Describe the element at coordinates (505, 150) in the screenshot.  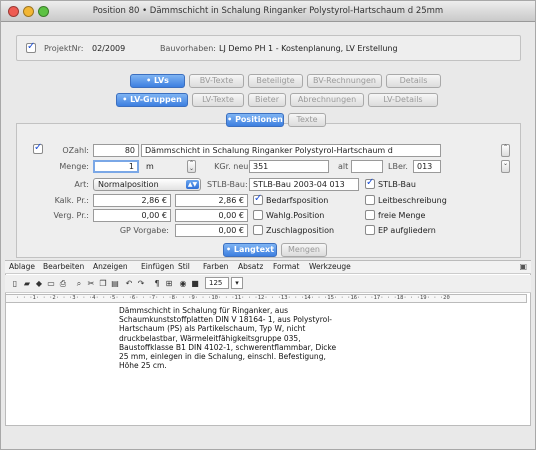
I see `scroll-up-icon: ⌃` at that location.